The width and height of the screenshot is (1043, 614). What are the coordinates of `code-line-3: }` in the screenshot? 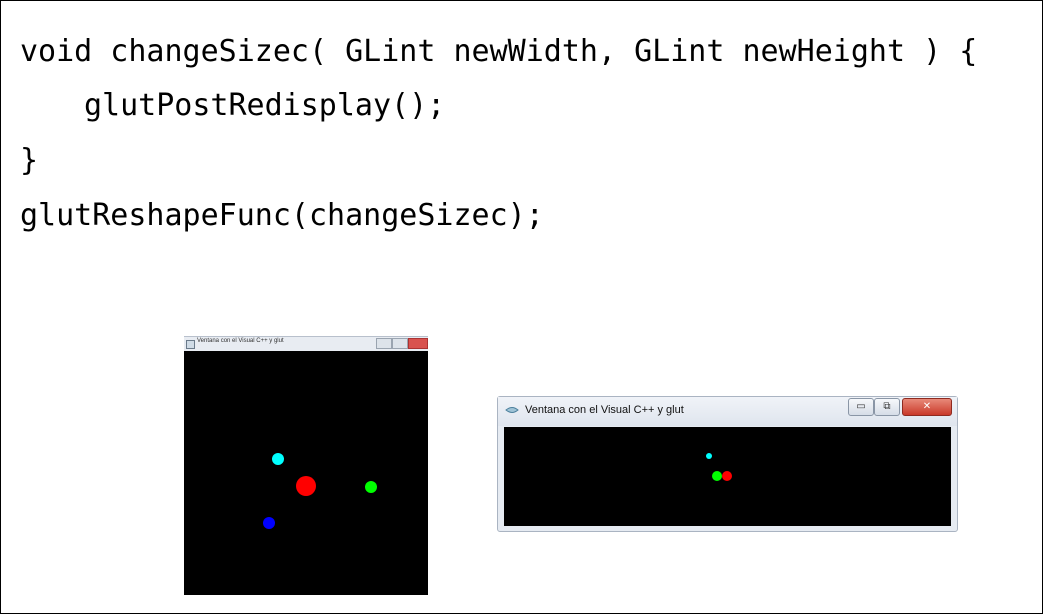 It's located at (29, 160).